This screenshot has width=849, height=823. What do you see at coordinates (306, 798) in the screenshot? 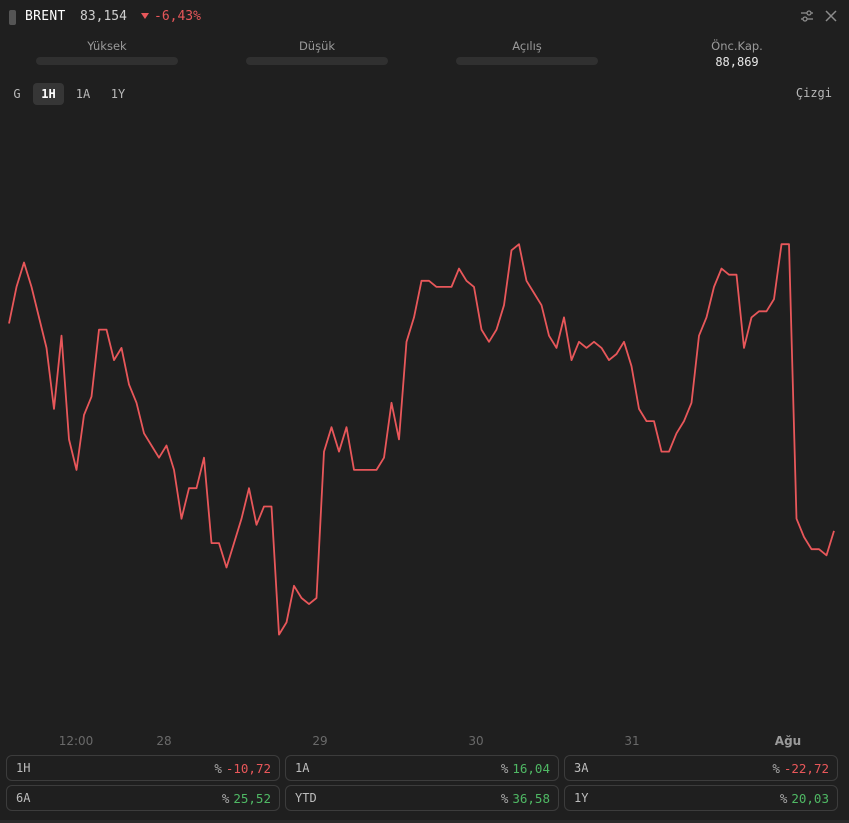
I see `perf-label: YTD` at bounding box center [306, 798].